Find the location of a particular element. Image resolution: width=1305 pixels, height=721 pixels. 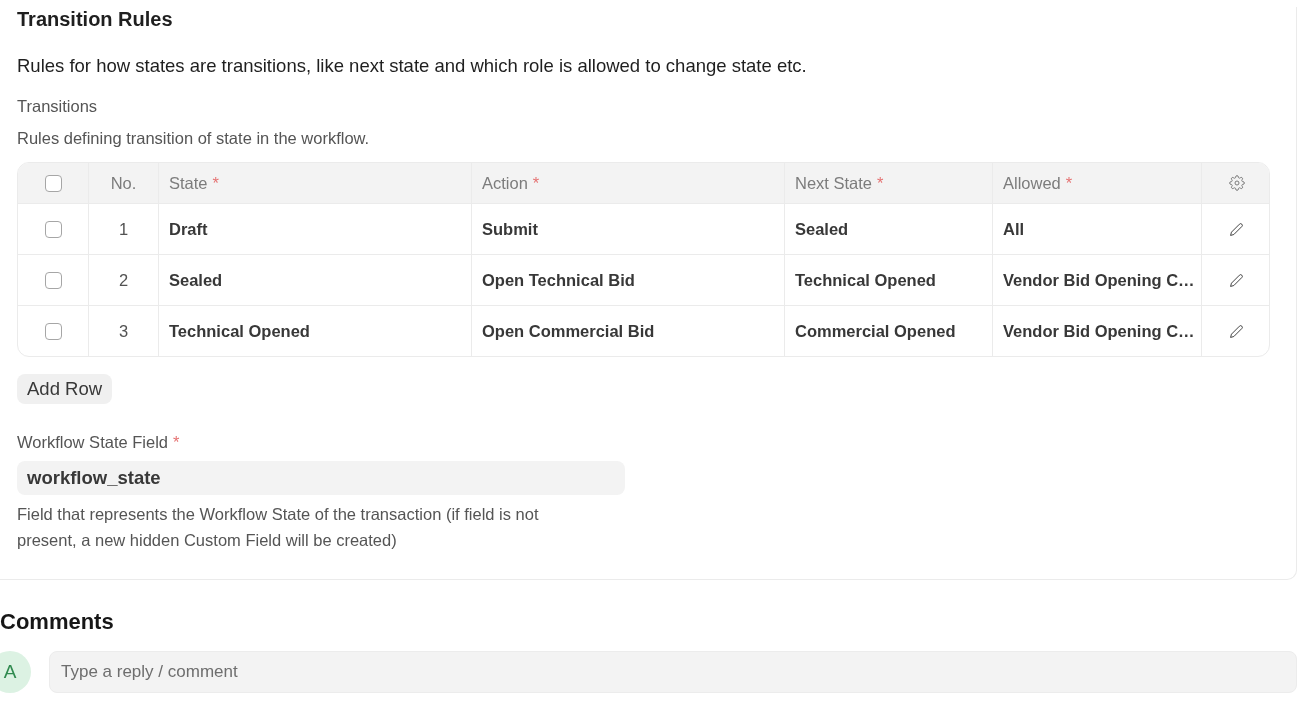

add-row-button: Add Row is located at coordinates (65, 389).